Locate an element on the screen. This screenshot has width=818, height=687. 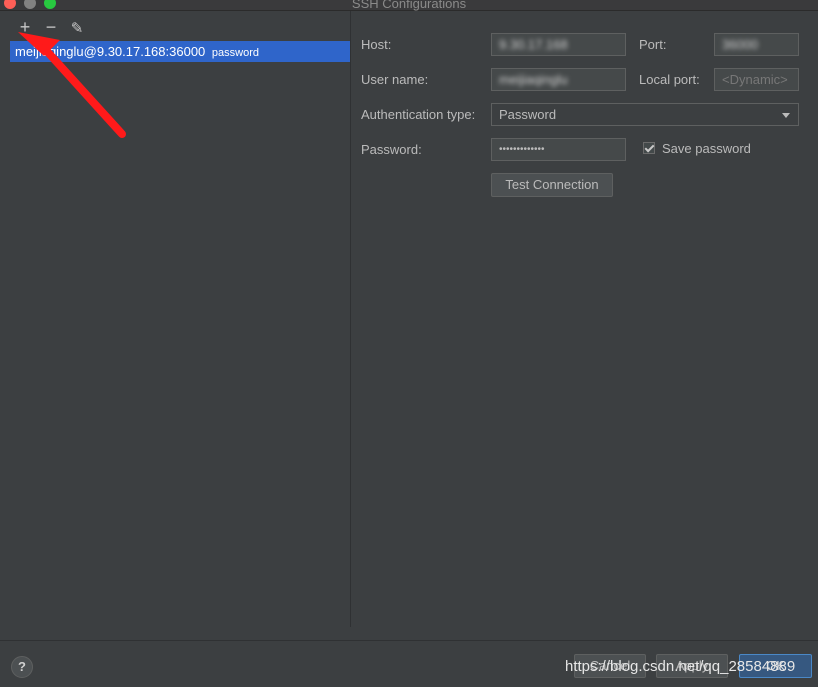
port-value: 36000 is located at coordinates (740, 44).